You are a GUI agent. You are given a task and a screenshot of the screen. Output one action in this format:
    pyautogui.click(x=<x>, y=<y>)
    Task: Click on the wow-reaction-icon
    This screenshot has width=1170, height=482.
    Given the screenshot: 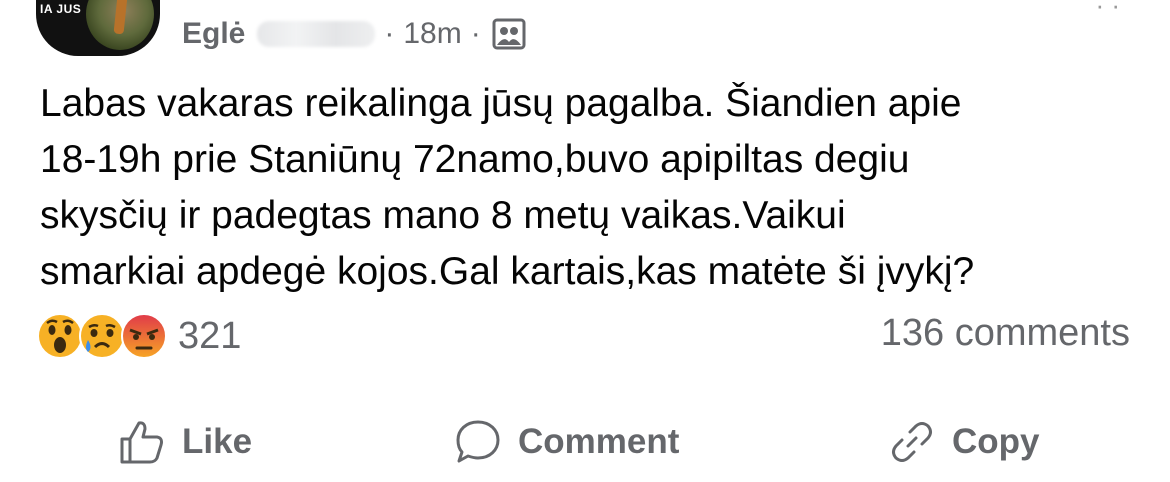 What is the action you would take?
    pyautogui.click(x=60, y=336)
    